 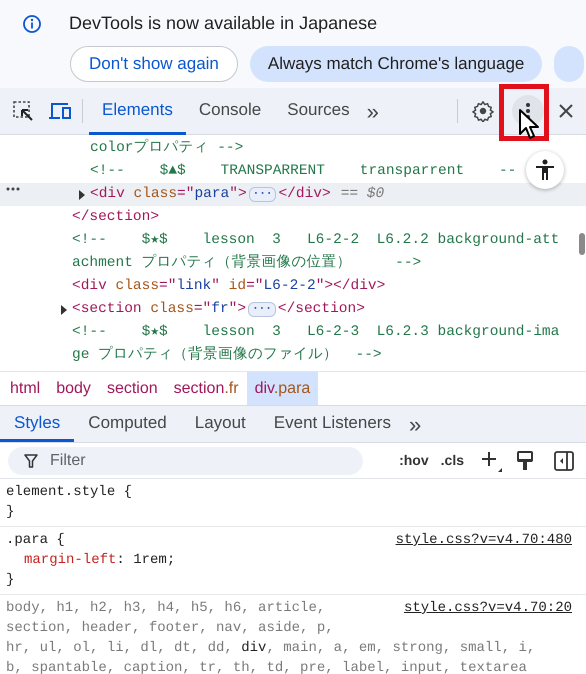 What do you see at coordinates (31, 461) in the screenshot?
I see `filter-icon` at bounding box center [31, 461].